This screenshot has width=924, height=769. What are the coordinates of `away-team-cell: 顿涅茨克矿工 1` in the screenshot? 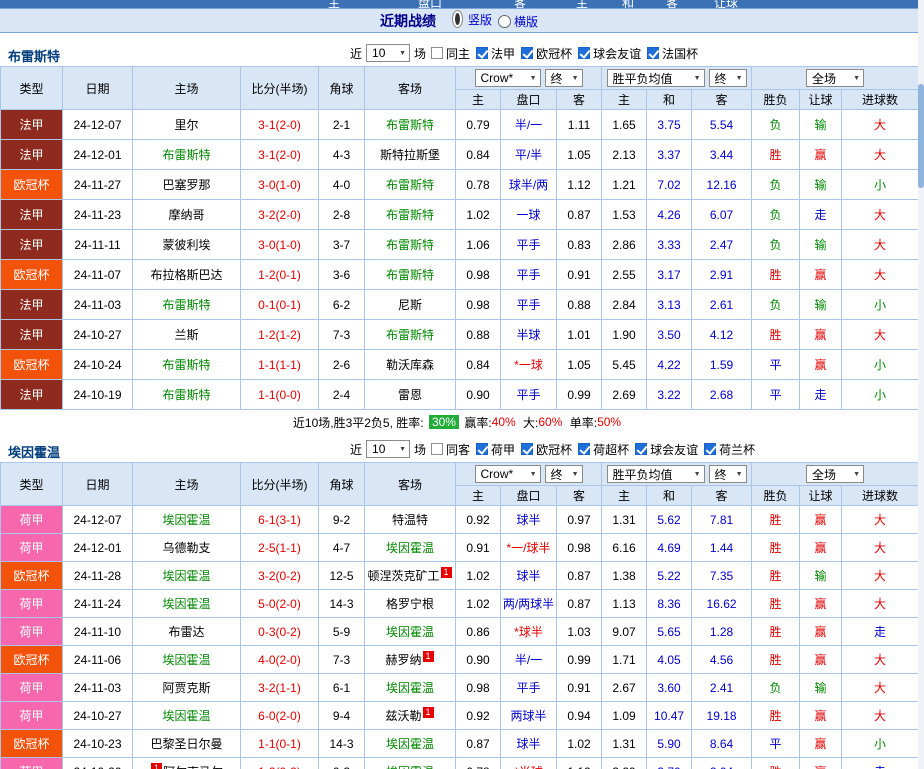 It's located at (410, 575).